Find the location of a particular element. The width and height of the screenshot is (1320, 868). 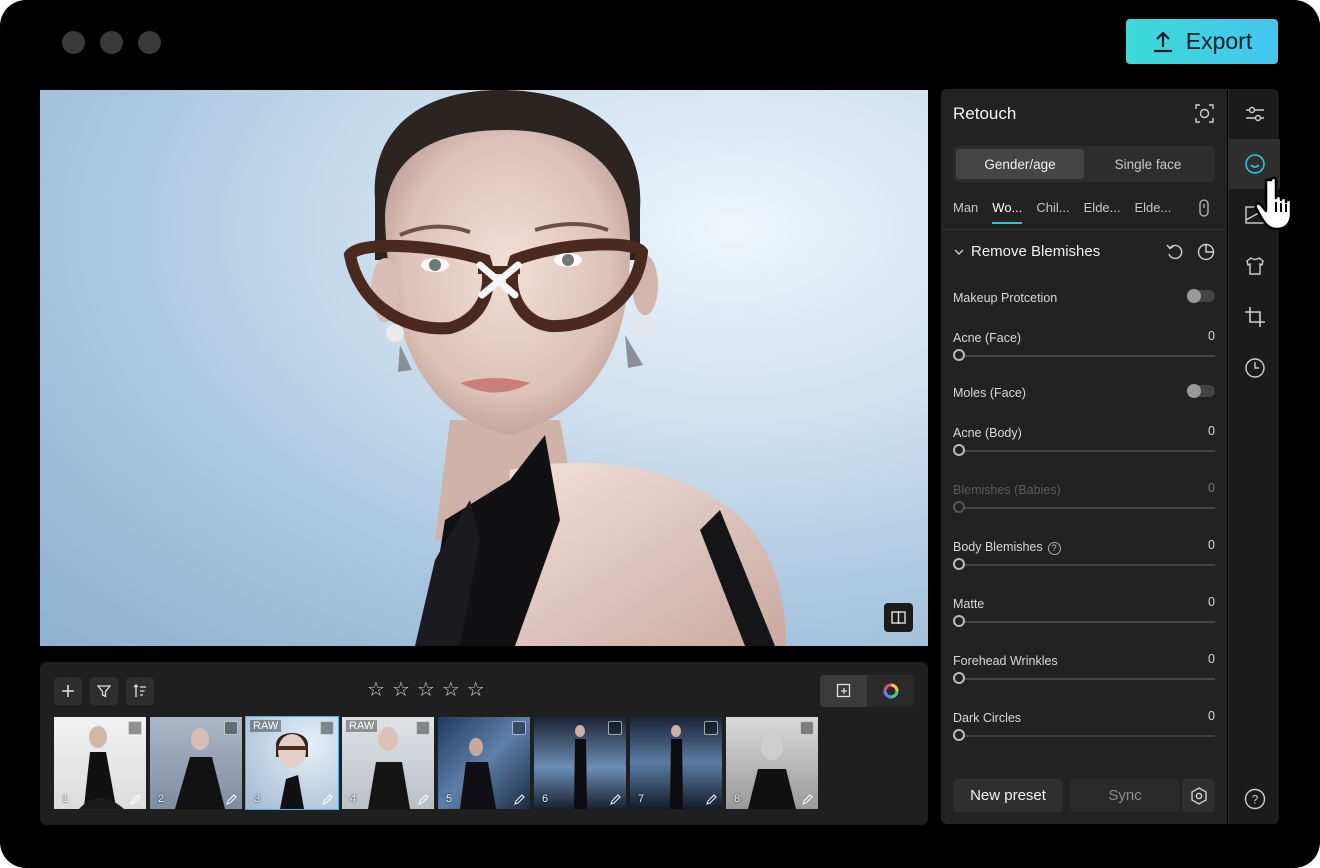

star-rating: ☆ ☆ ☆ ☆ ☆ is located at coordinates (426, 690).